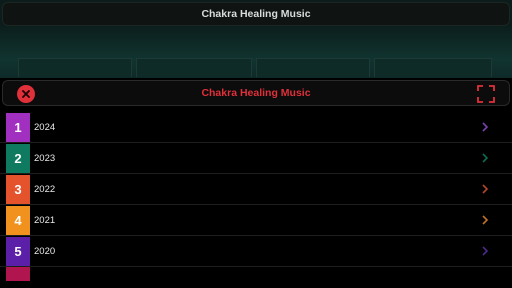 The width and height of the screenshot is (512, 288). I want to click on list-item: 5 2020, so click(256, 251).